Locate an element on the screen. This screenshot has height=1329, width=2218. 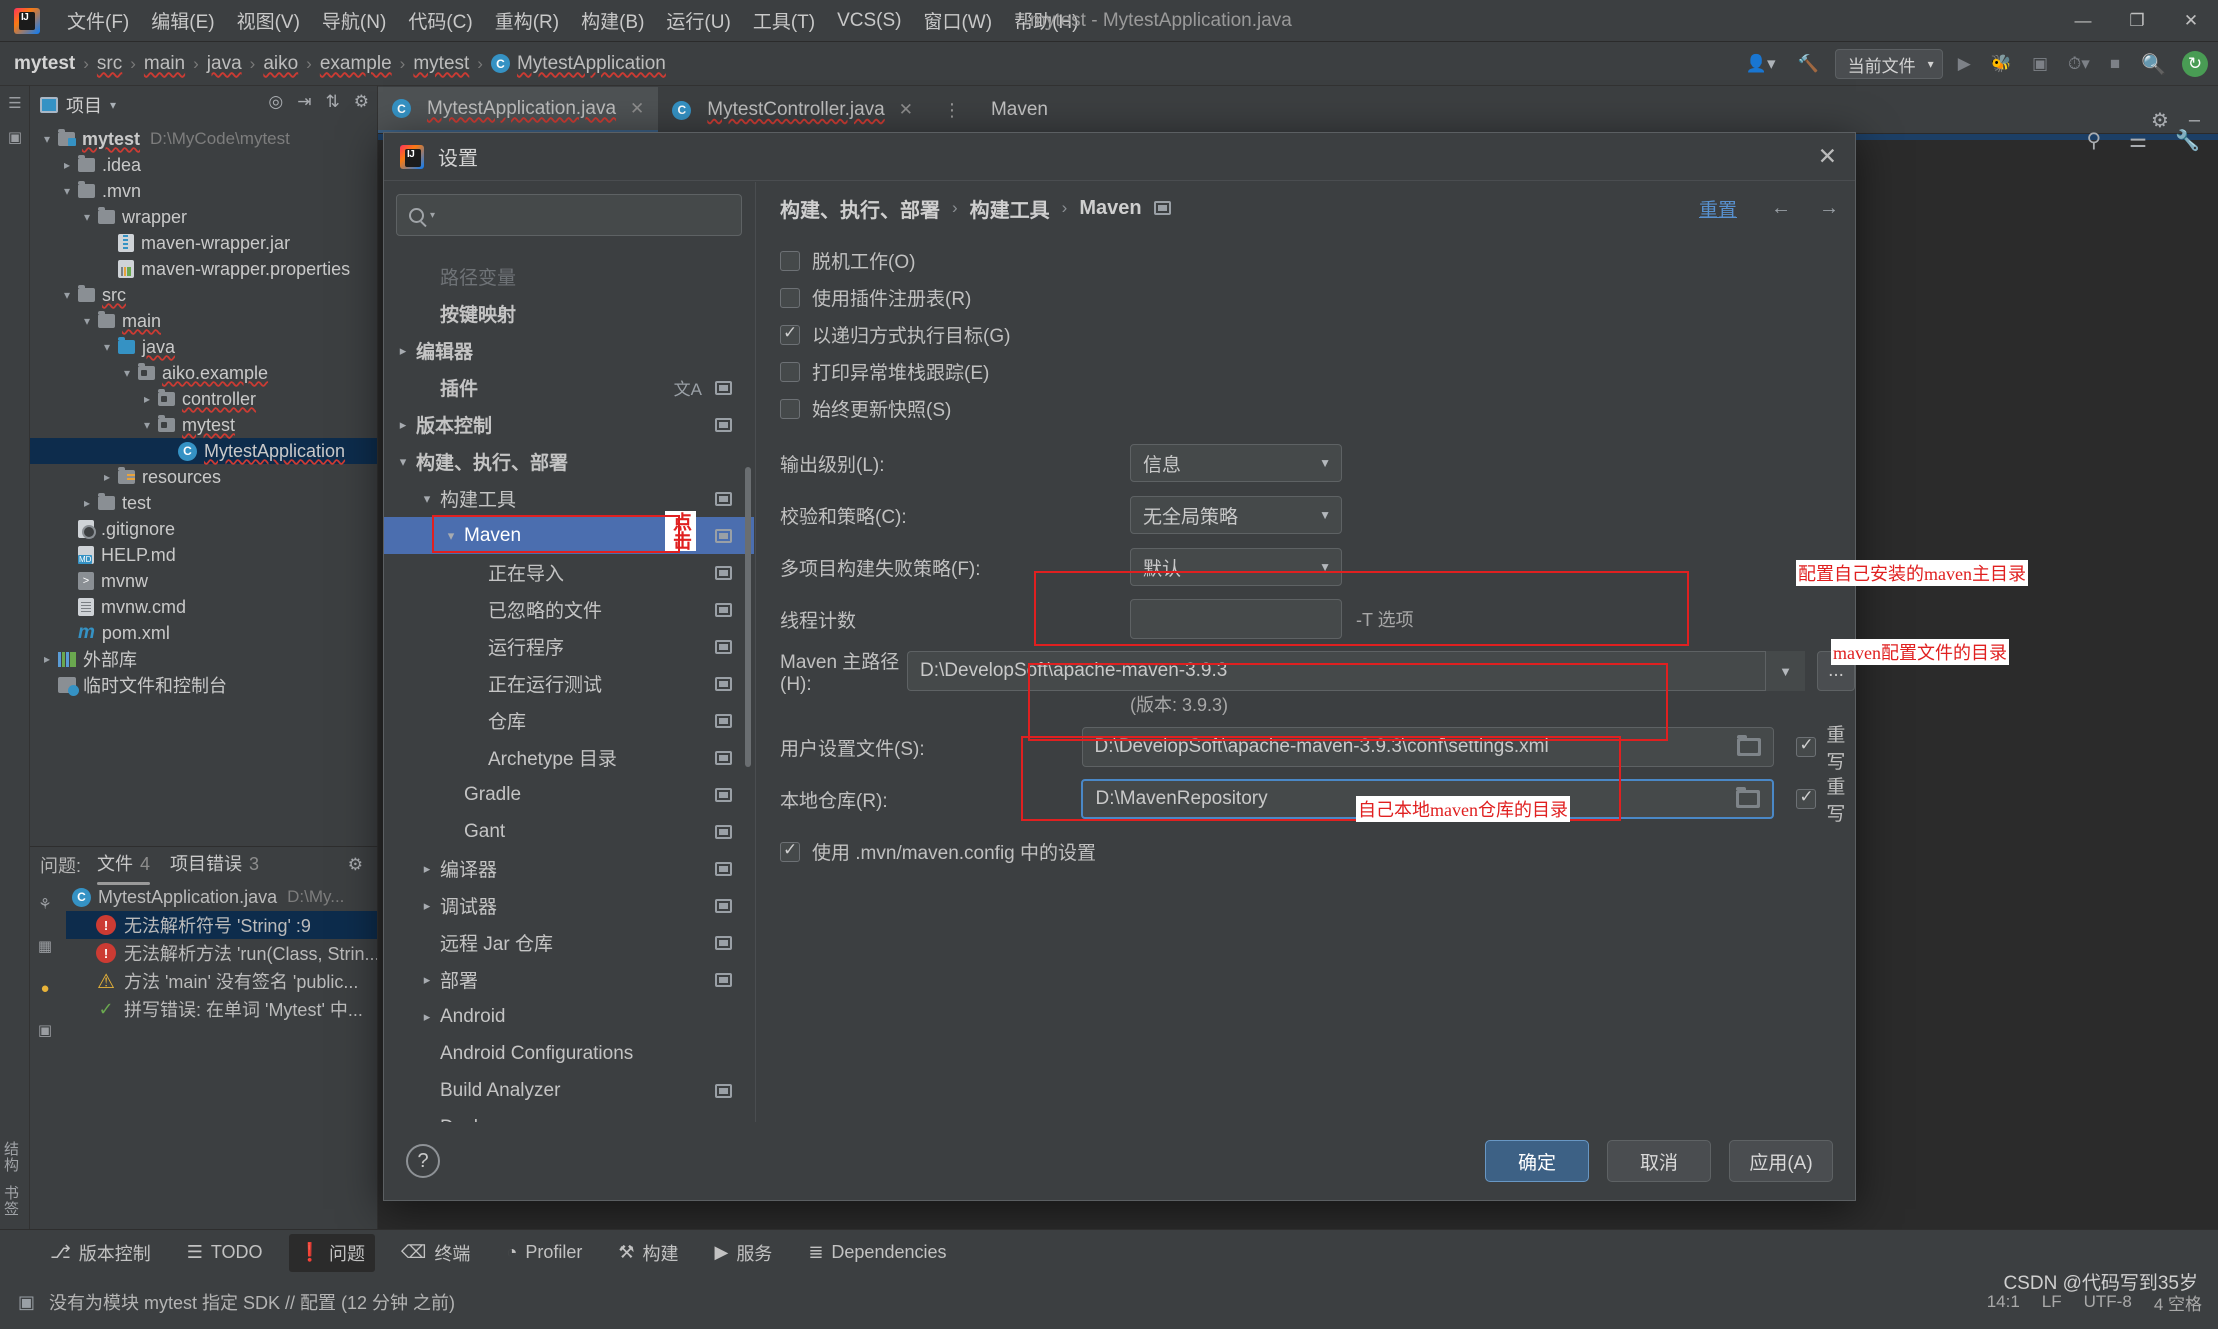
maven-toolwindow-label: Maven is located at coordinates (1019, 110).